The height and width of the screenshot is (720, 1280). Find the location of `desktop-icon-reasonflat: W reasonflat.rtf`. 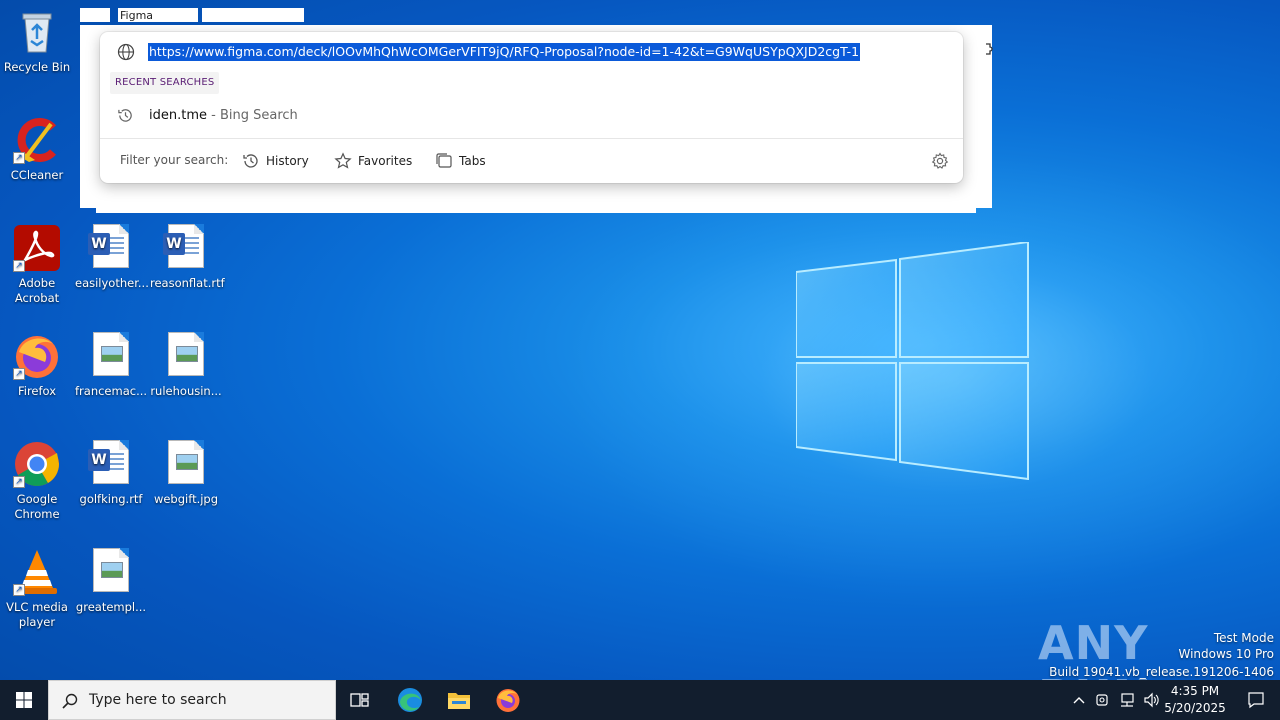

desktop-icon-reasonflat: W reasonflat.rtf is located at coordinates (187, 257).